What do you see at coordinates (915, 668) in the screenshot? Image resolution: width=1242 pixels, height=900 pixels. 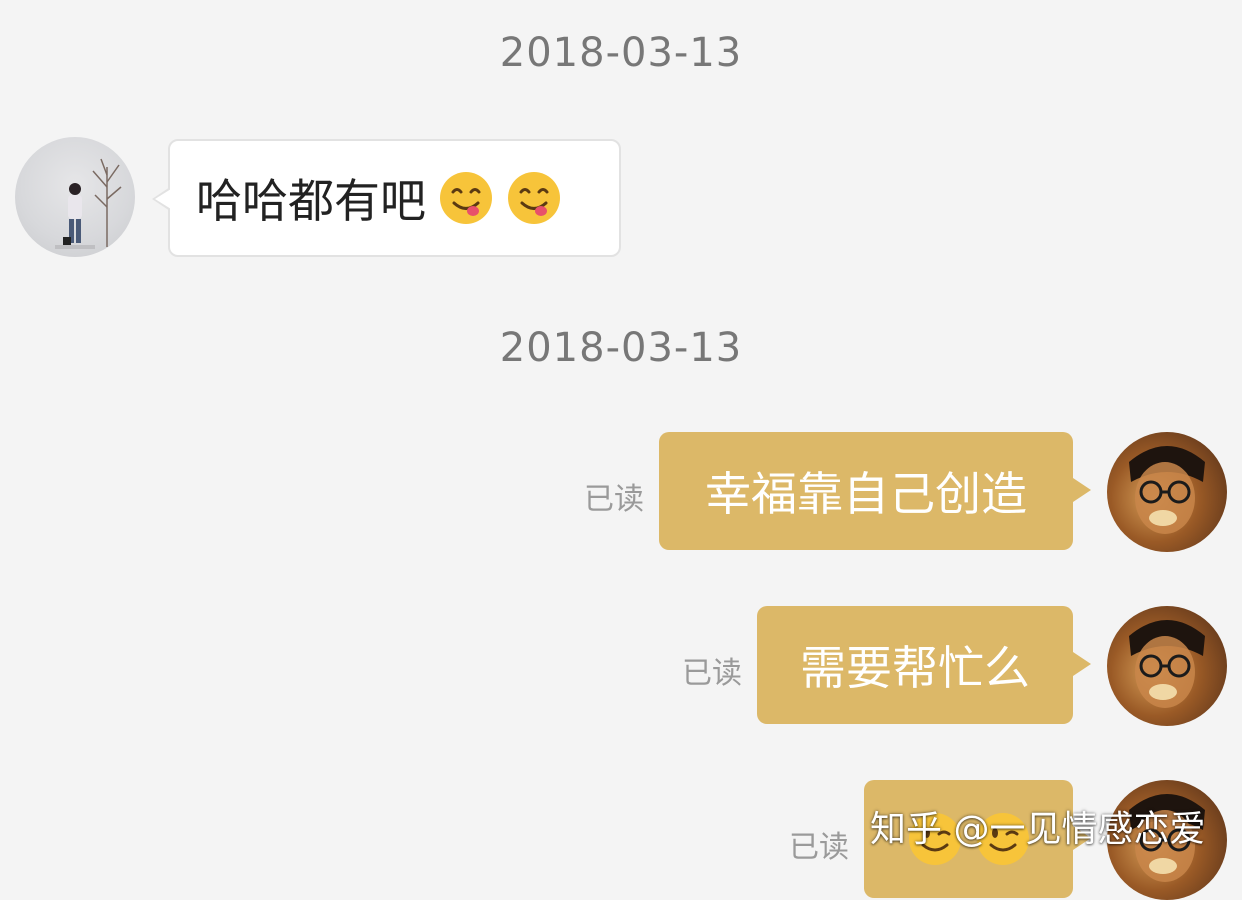 I see `message-text: 需要帮忙么` at bounding box center [915, 668].